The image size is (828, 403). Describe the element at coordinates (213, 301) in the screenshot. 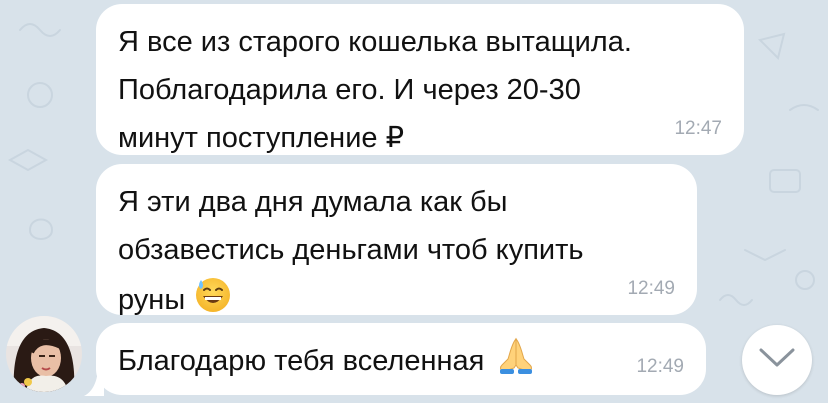

I see `grinning-face-with-sweat-emoji` at that location.